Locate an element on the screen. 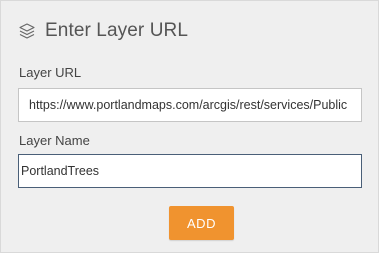  panel-header: Enter Layer URL is located at coordinates (103, 31).